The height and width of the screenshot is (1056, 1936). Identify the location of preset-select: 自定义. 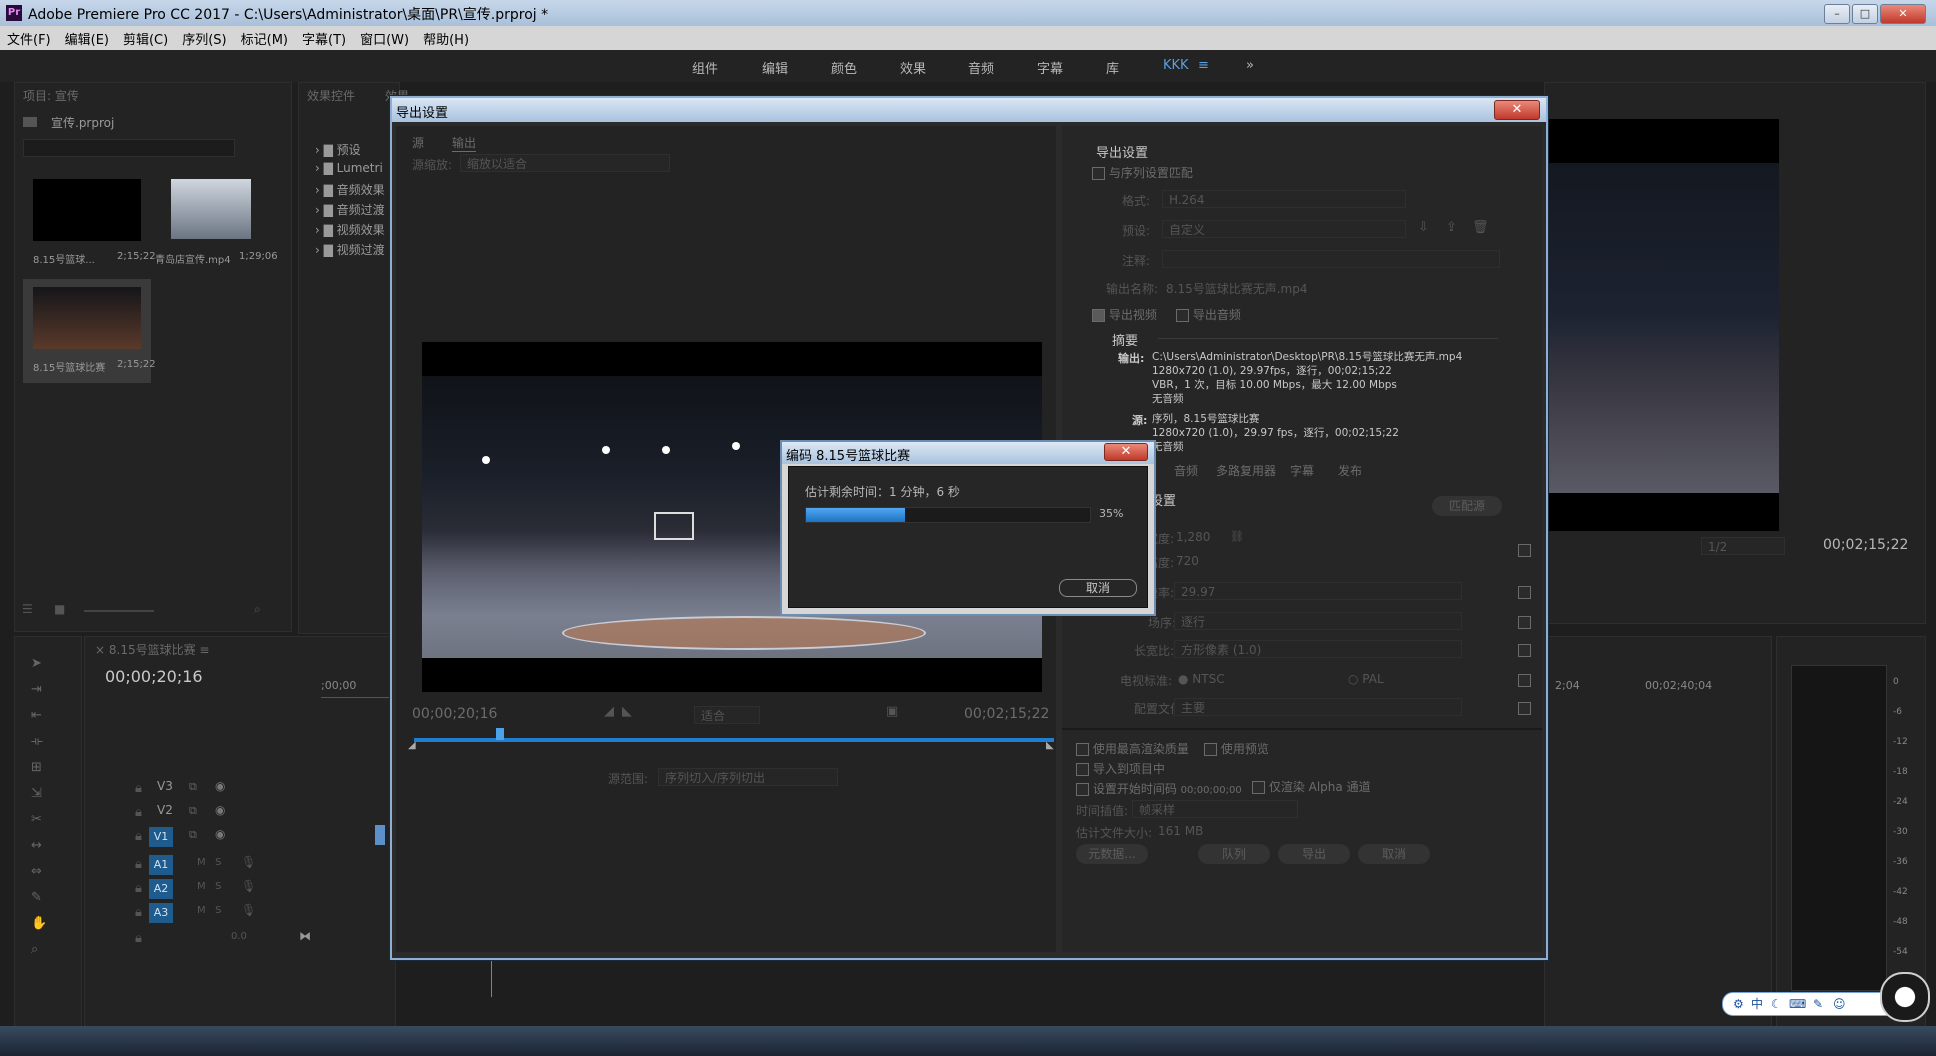
(1284, 229).